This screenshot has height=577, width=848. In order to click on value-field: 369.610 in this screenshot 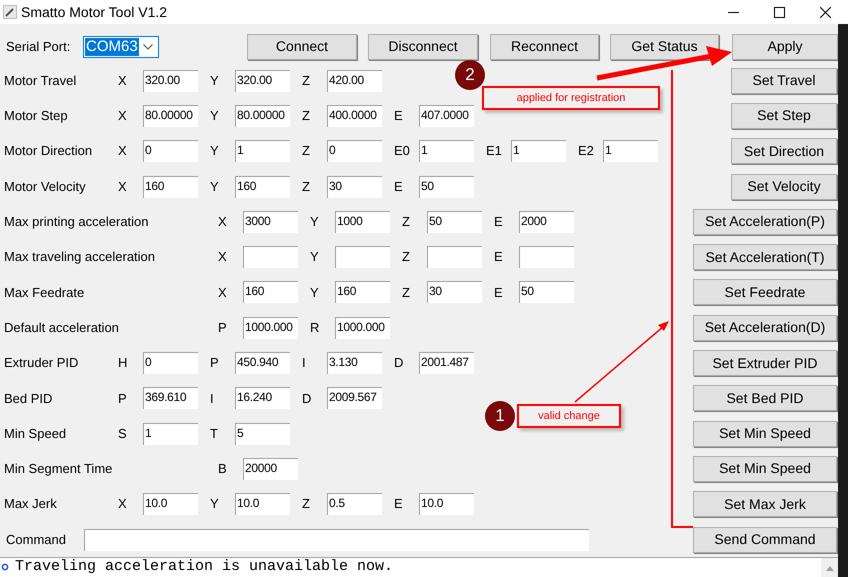, I will do `click(170, 398)`.